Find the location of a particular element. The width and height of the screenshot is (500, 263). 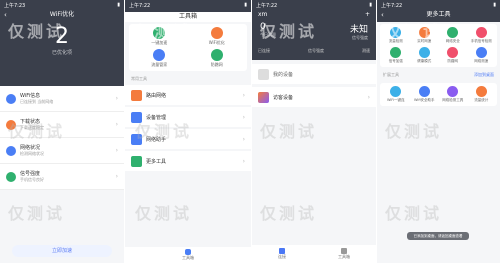

tool-label: 网络安全 is located at coordinates (452, 41).